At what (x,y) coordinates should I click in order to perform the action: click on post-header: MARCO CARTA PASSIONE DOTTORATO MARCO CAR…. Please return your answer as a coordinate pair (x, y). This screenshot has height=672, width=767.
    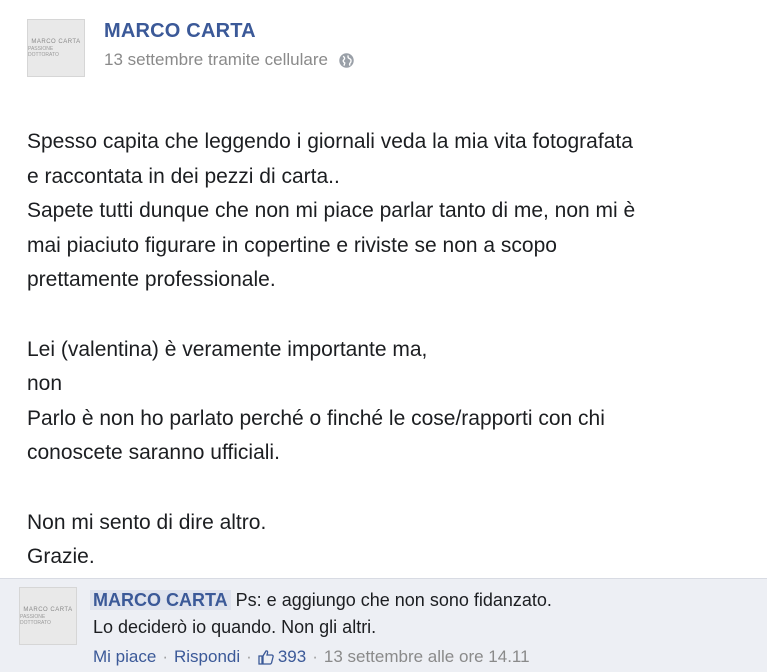
    Looking at the image, I should click on (383, 48).